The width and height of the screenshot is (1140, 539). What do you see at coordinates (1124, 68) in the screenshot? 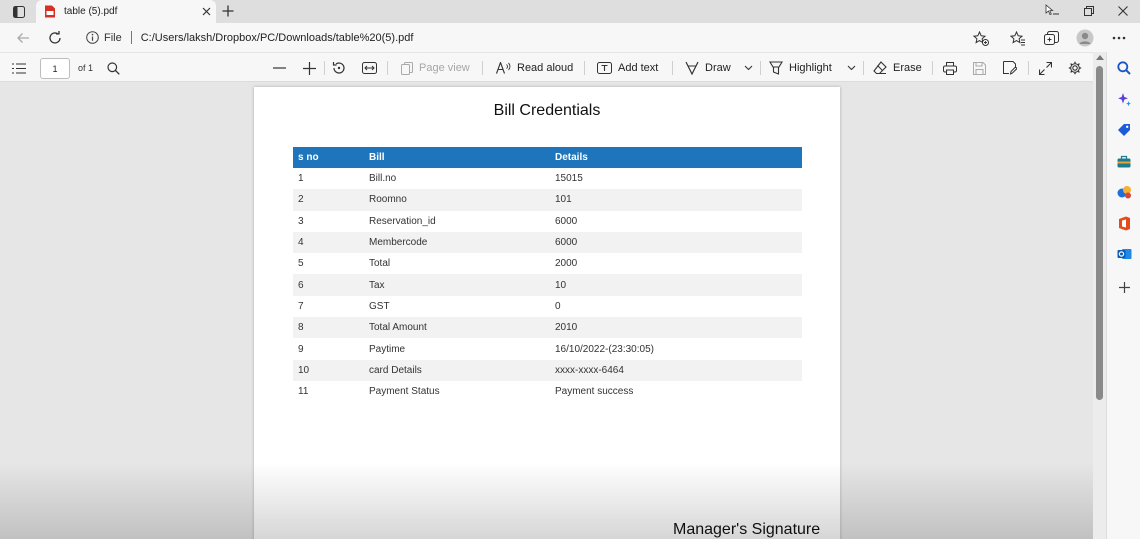
I see `sidebar-search-button` at bounding box center [1124, 68].